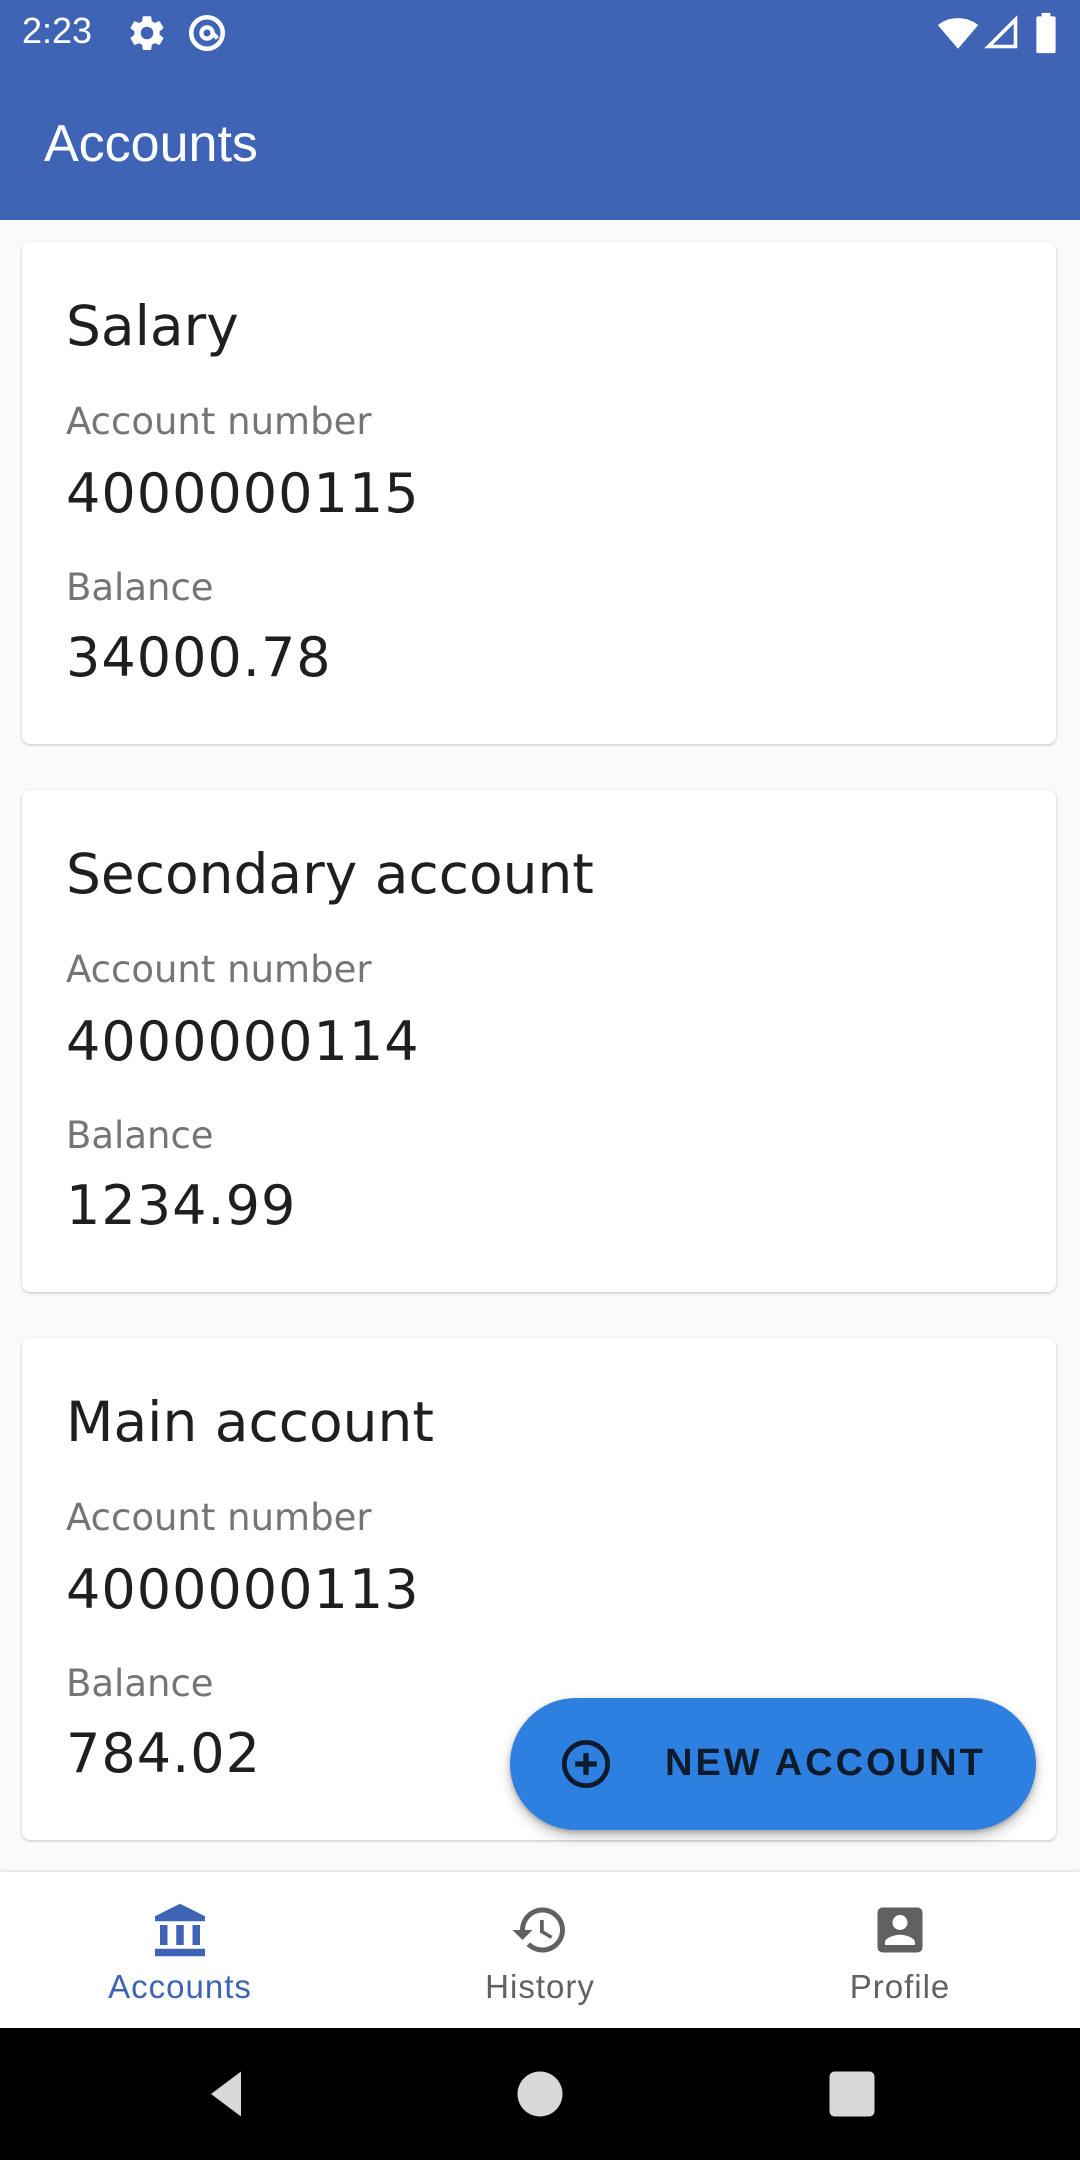 Image resolution: width=1080 pixels, height=2160 pixels. Describe the element at coordinates (900, 1930) in the screenshot. I see `profile-icon` at that location.